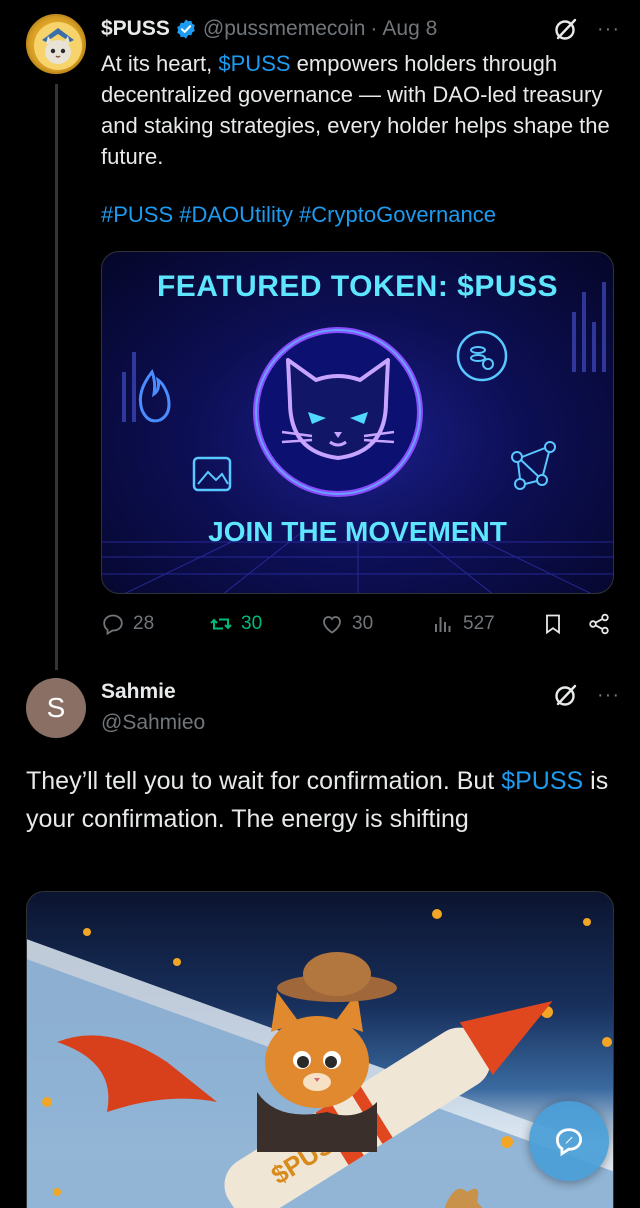  I want to click on like-button: 30, so click(346, 624).